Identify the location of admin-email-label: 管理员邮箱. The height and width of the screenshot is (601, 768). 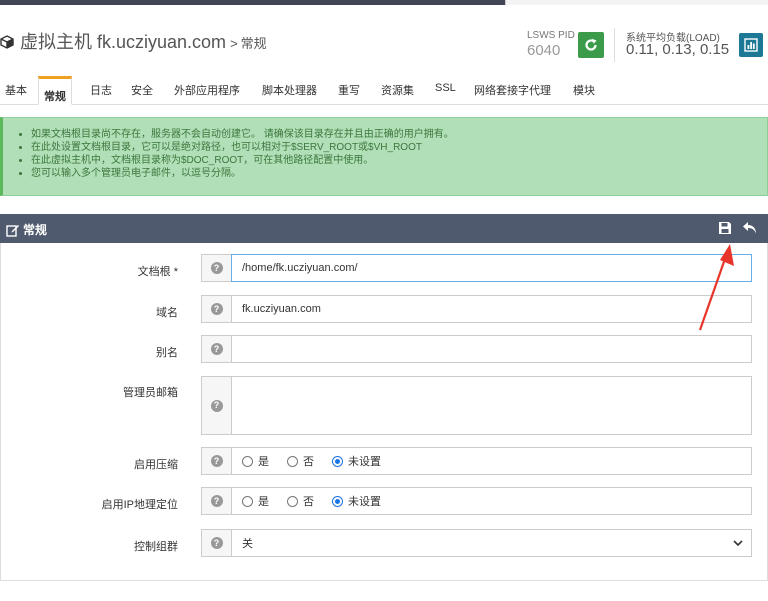
(150, 393).